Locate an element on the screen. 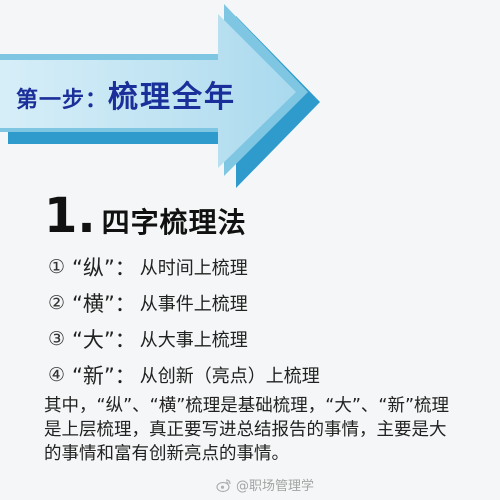 This screenshot has width=500, height=500. circled-number-2: ② is located at coordinates (57, 303).